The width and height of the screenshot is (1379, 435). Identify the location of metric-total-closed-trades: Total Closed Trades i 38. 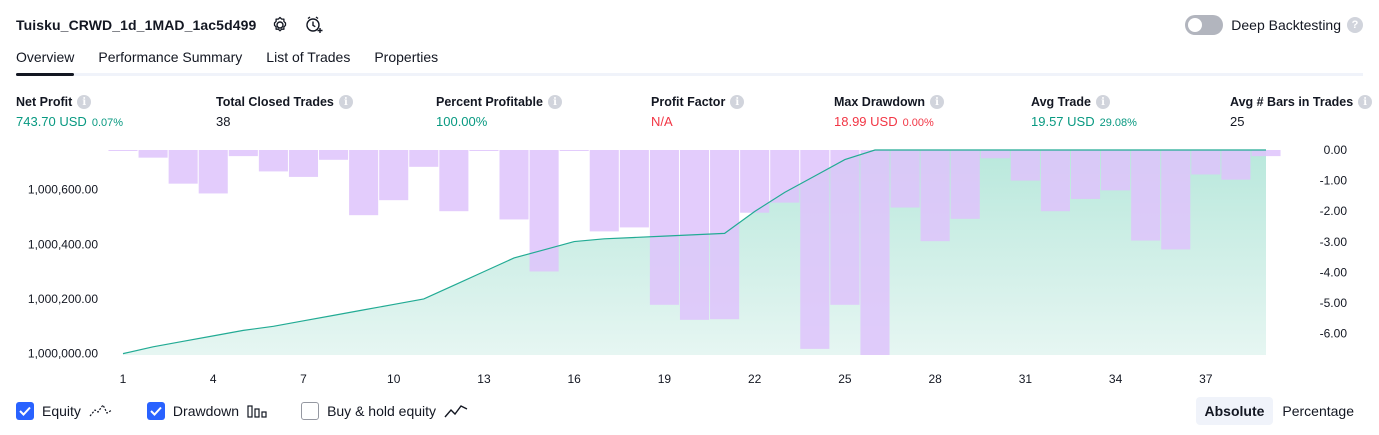
(284, 111).